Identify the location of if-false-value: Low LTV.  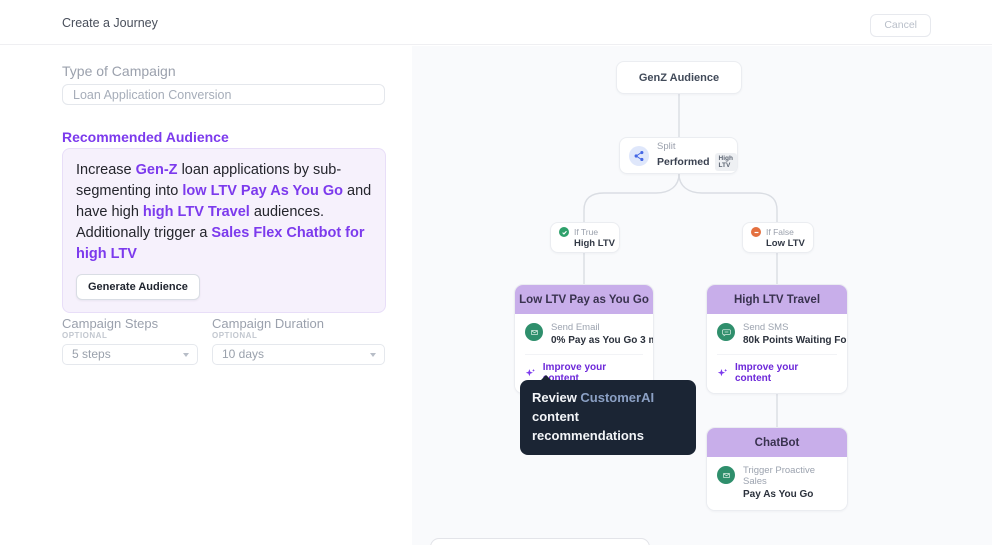
(785, 243).